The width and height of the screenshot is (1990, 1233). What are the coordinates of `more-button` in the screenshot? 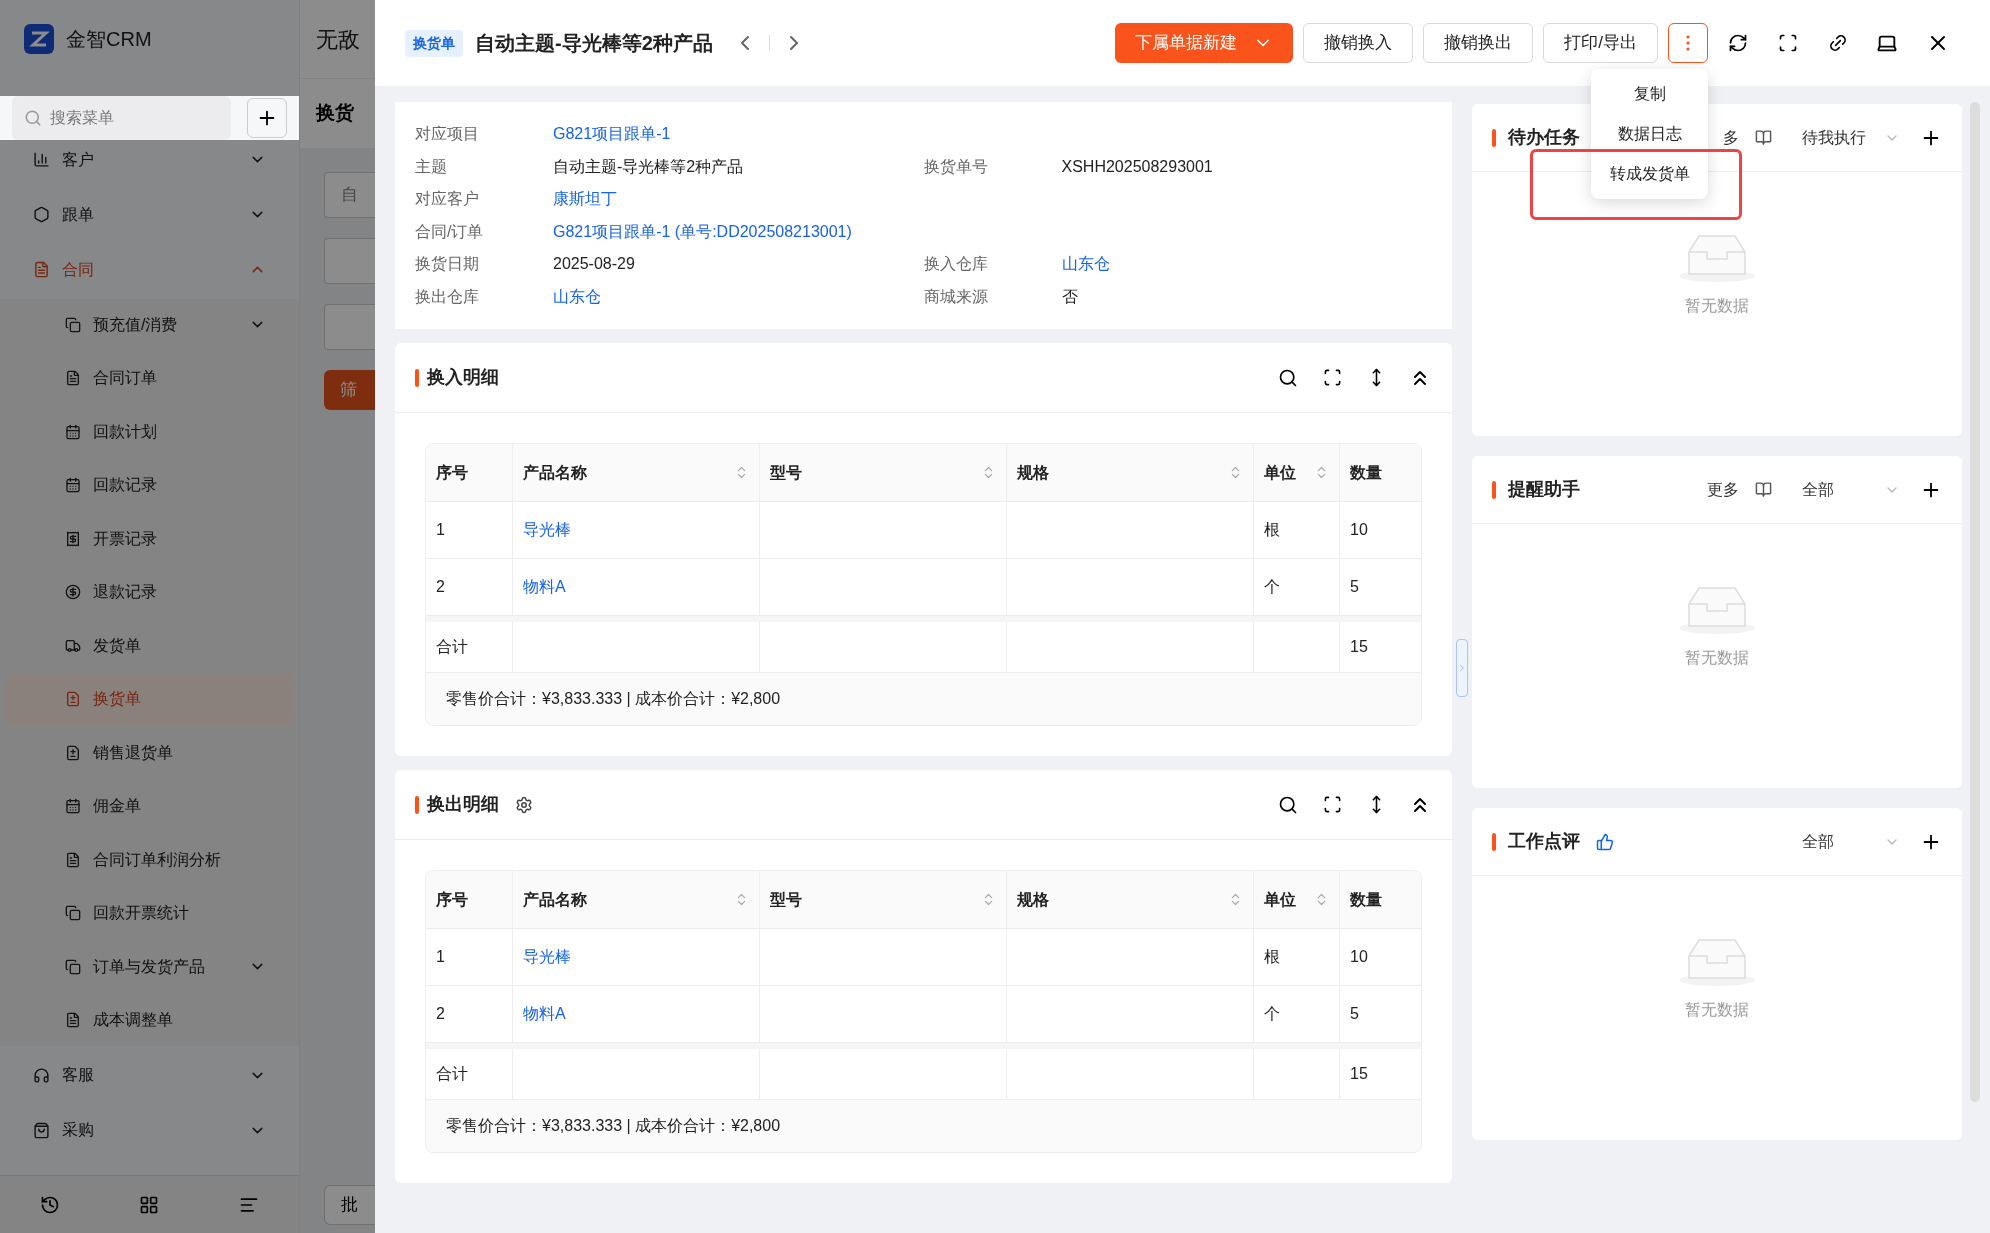 It's located at (1688, 43).